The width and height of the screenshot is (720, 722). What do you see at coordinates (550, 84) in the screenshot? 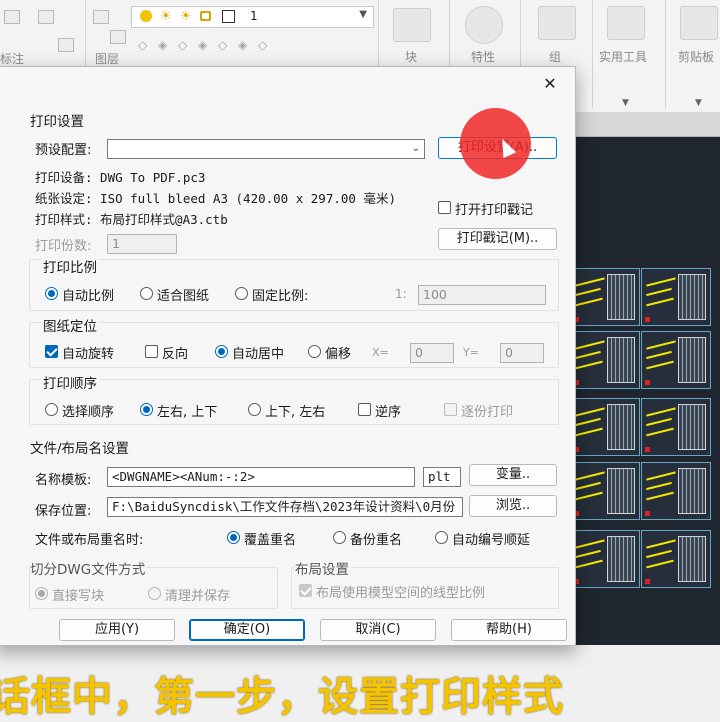
I see `close-icon: ✕` at bounding box center [550, 84].